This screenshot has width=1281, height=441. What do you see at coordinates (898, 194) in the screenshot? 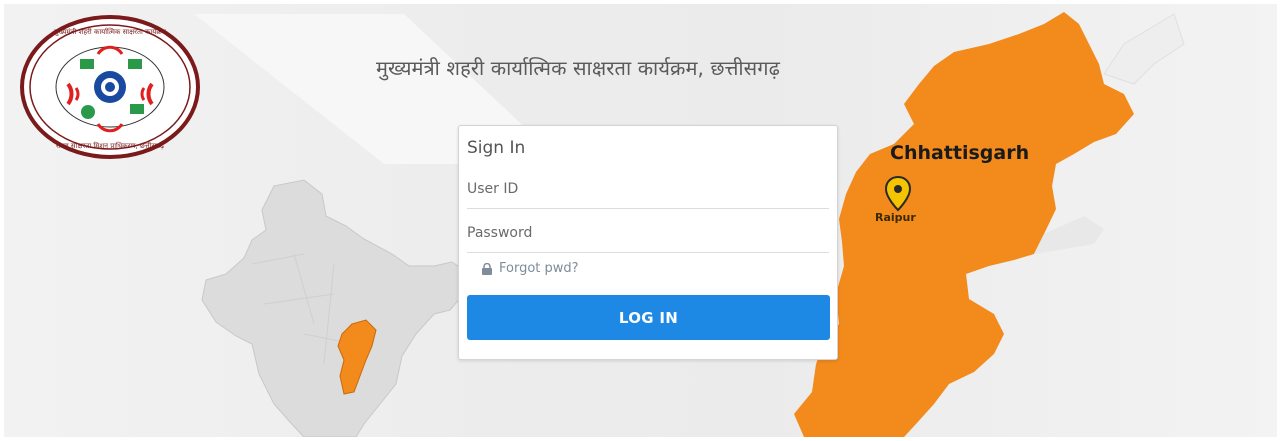
I see `map-pin-icon` at bounding box center [898, 194].